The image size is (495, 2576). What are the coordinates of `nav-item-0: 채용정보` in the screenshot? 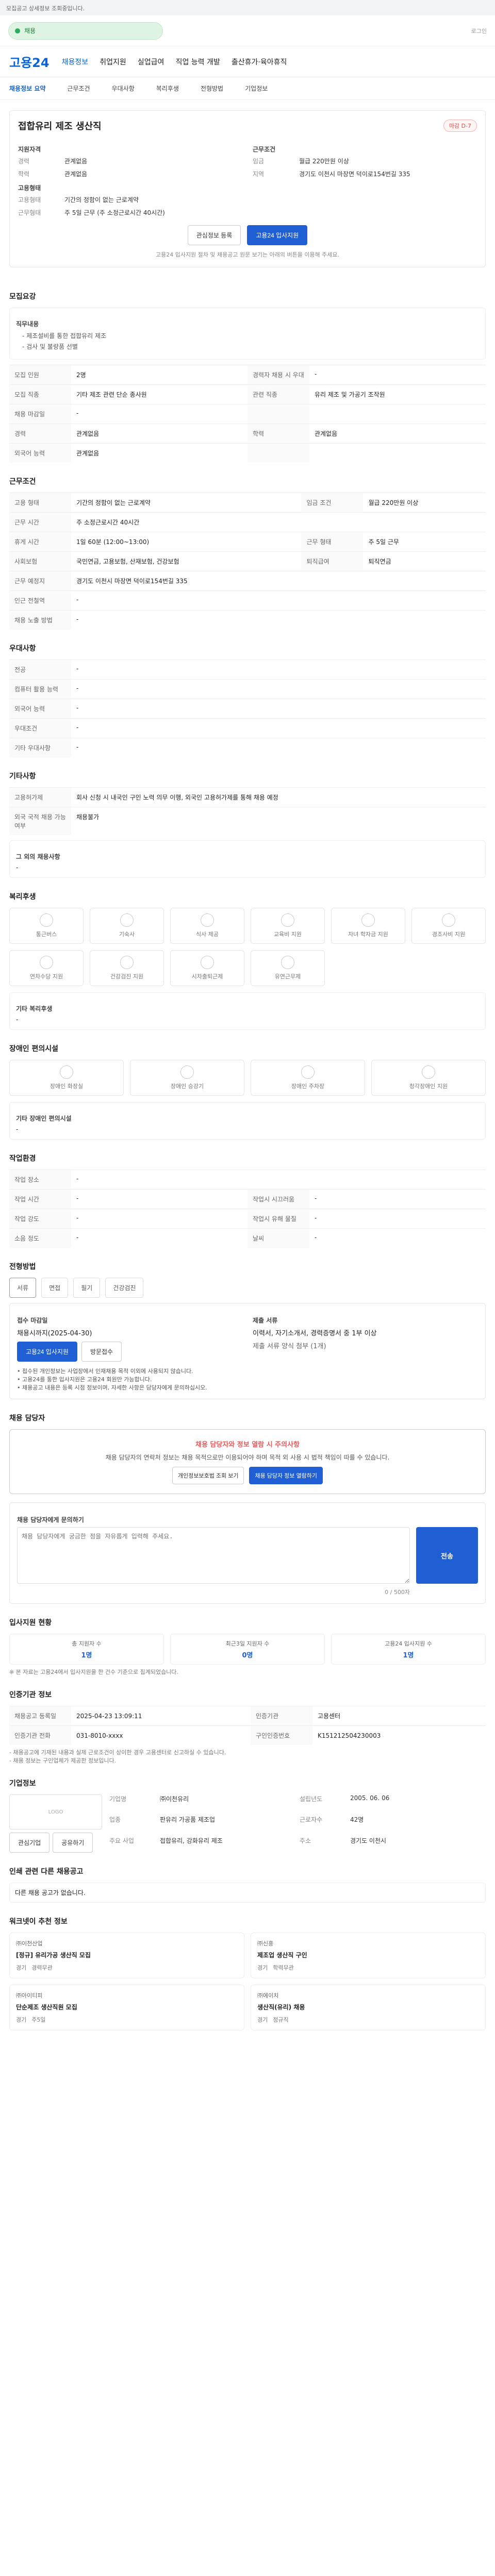 It's located at (75, 62).